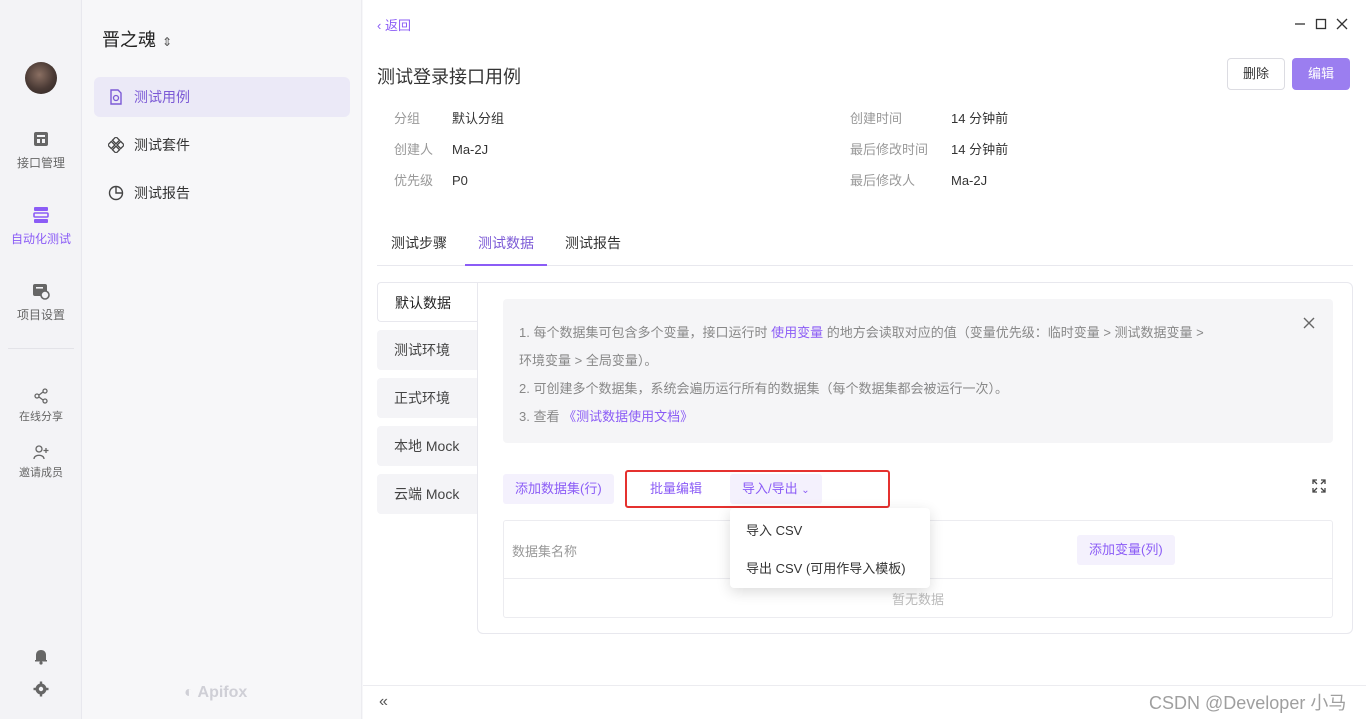 This screenshot has width=1366, height=719. I want to click on chevron-updown-icon: ⇕, so click(167, 42).